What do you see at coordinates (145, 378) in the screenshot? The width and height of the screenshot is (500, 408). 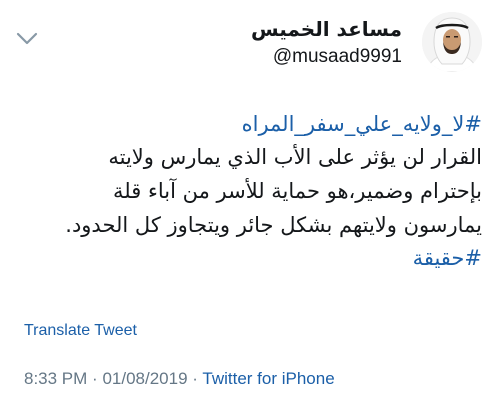 I see `tweet-date: 01/08/2019` at bounding box center [145, 378].